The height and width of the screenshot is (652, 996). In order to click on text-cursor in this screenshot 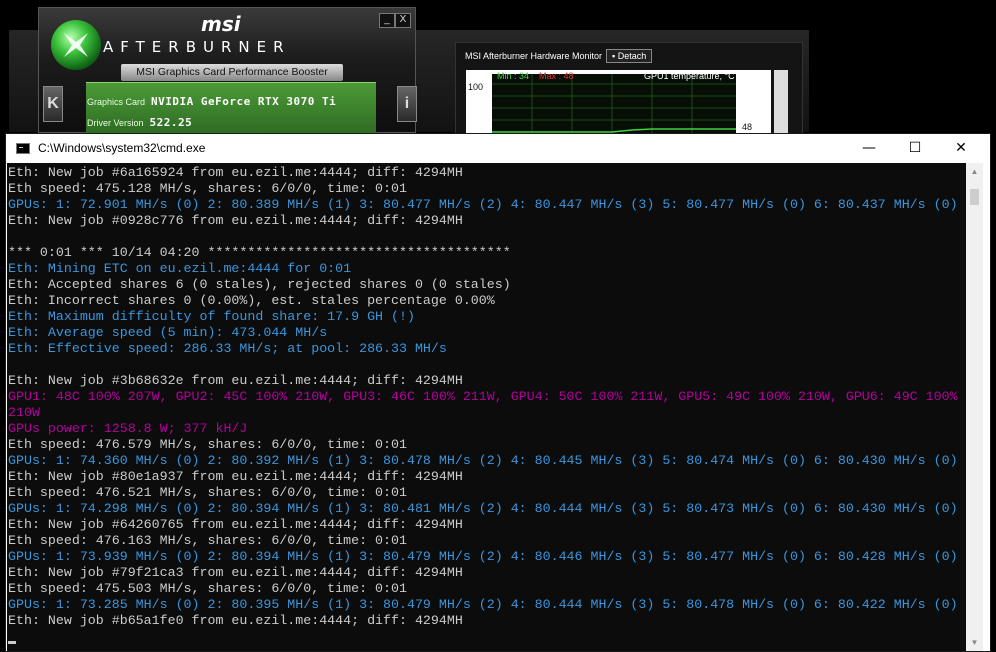, I will do `click(12, 642)`.